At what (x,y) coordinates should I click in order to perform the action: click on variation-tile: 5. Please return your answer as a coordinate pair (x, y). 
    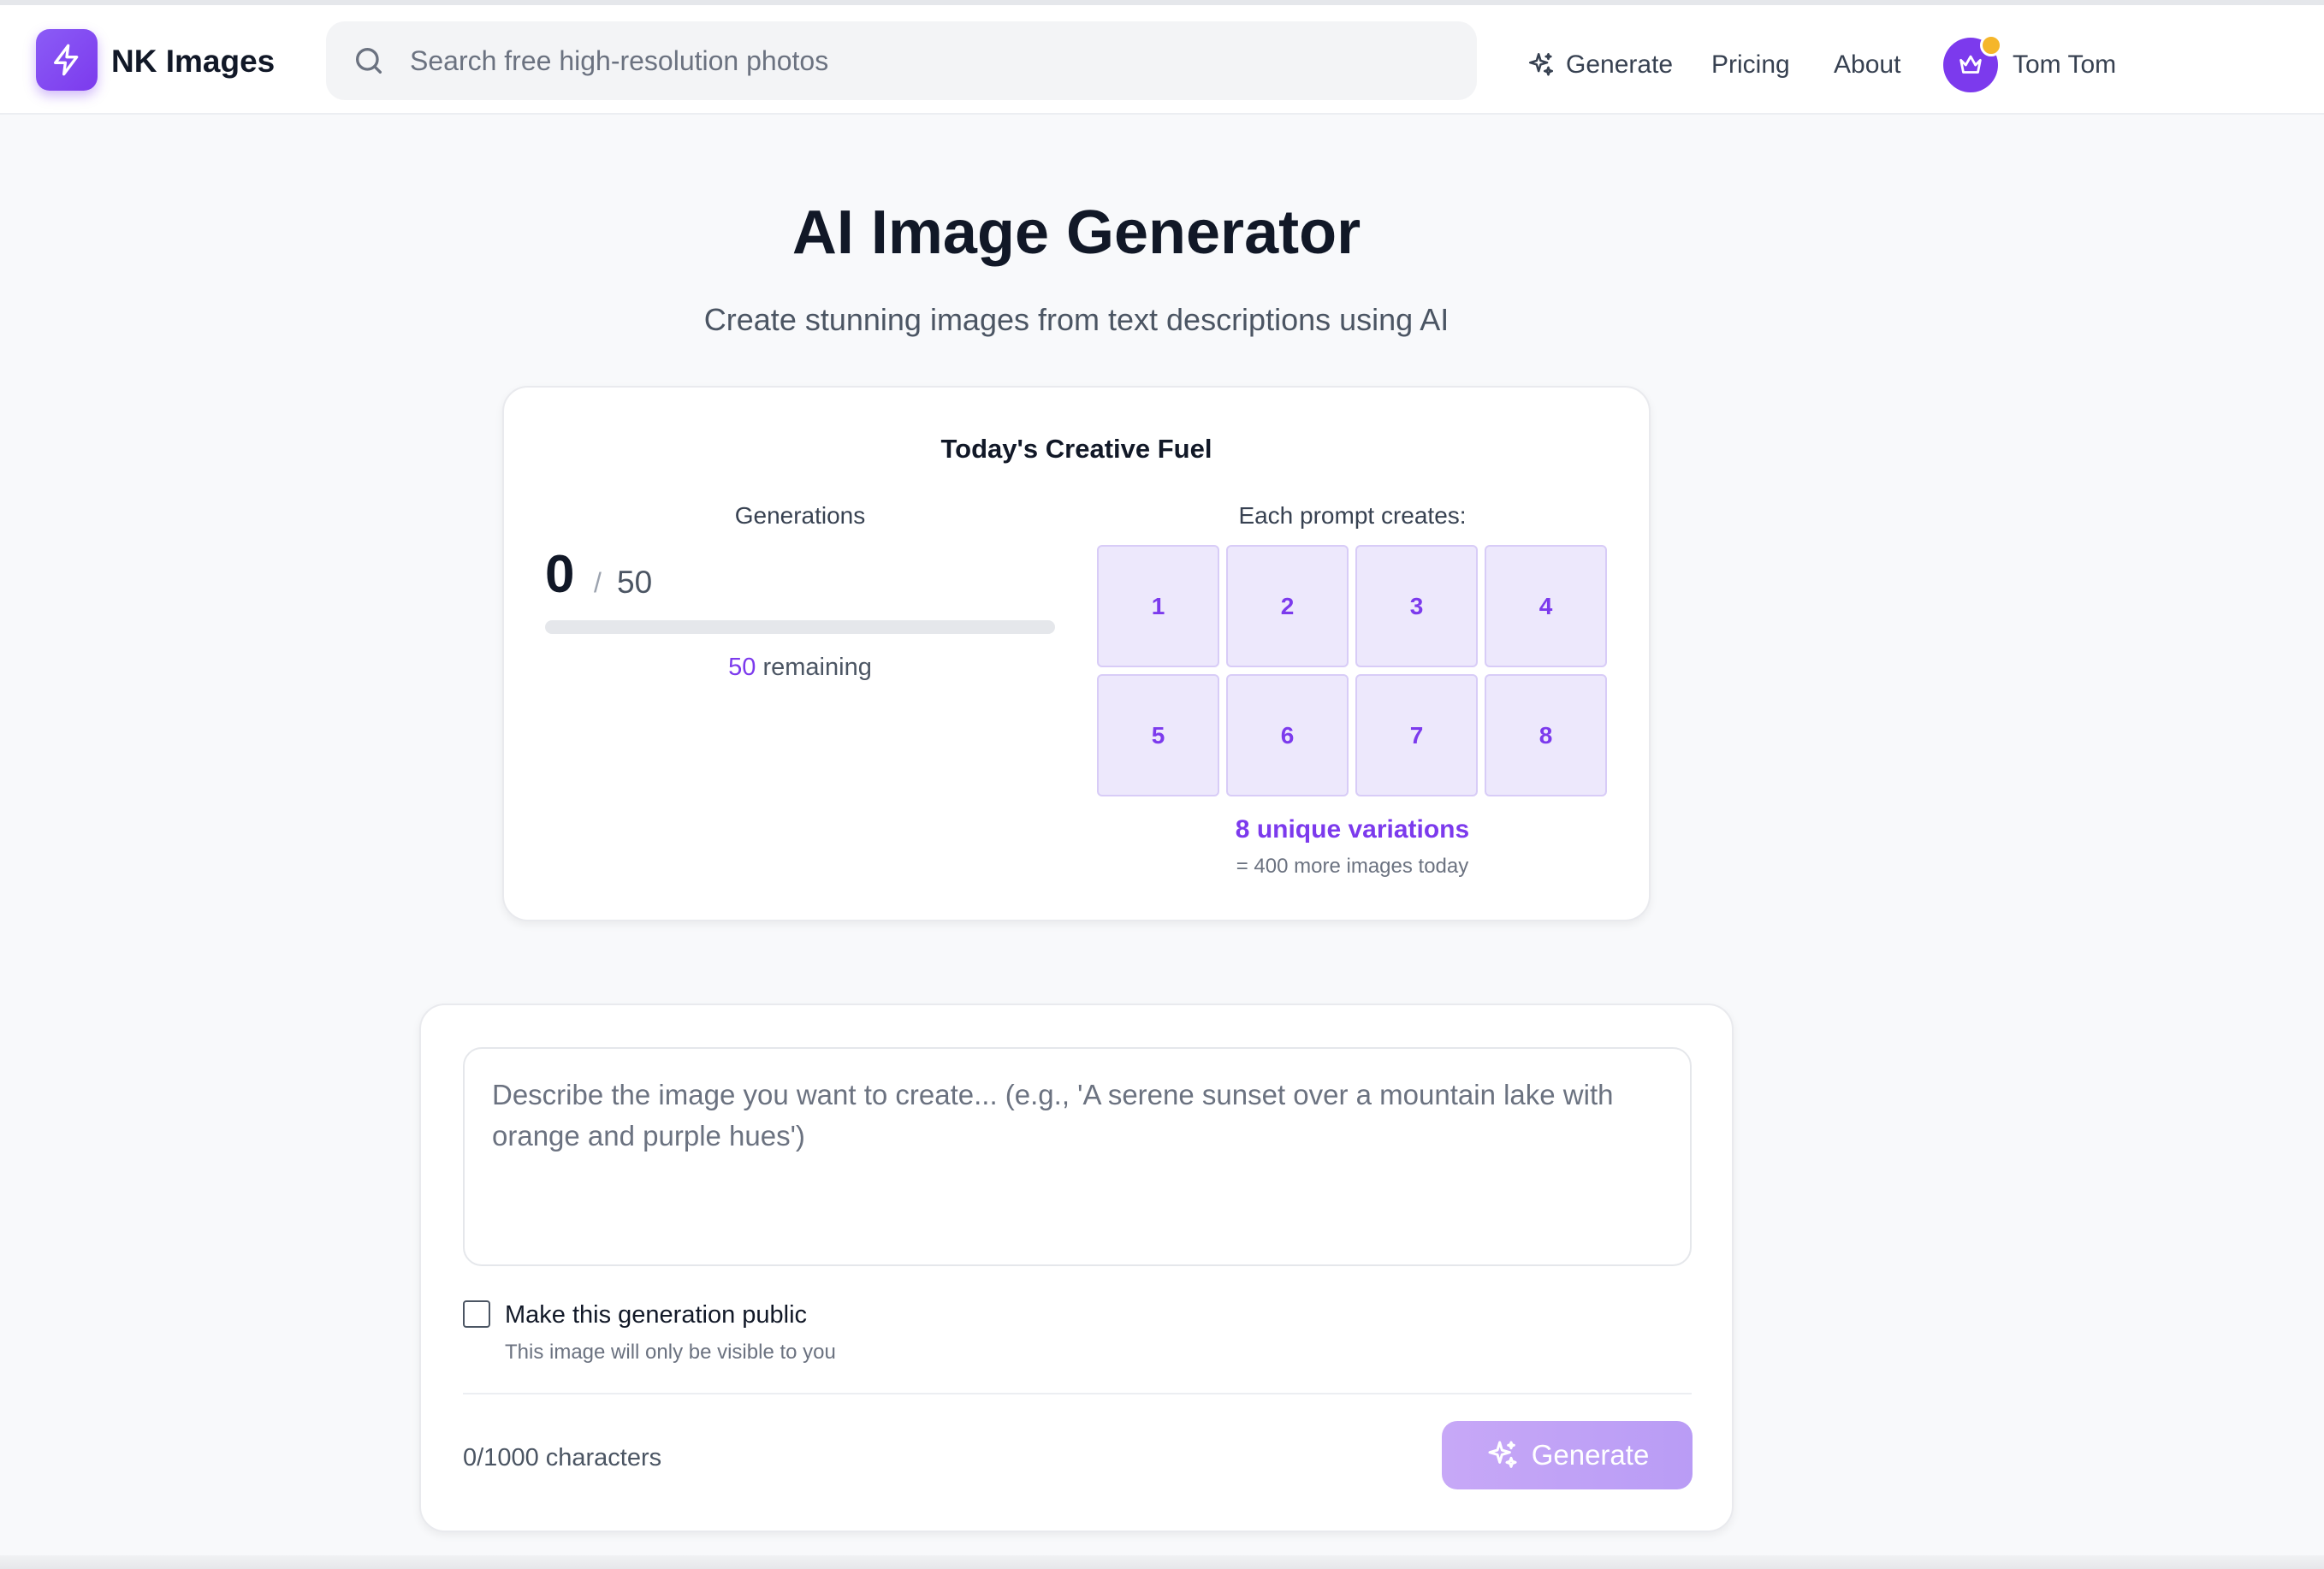
    Looking at the image, I should click on (1158, 735).